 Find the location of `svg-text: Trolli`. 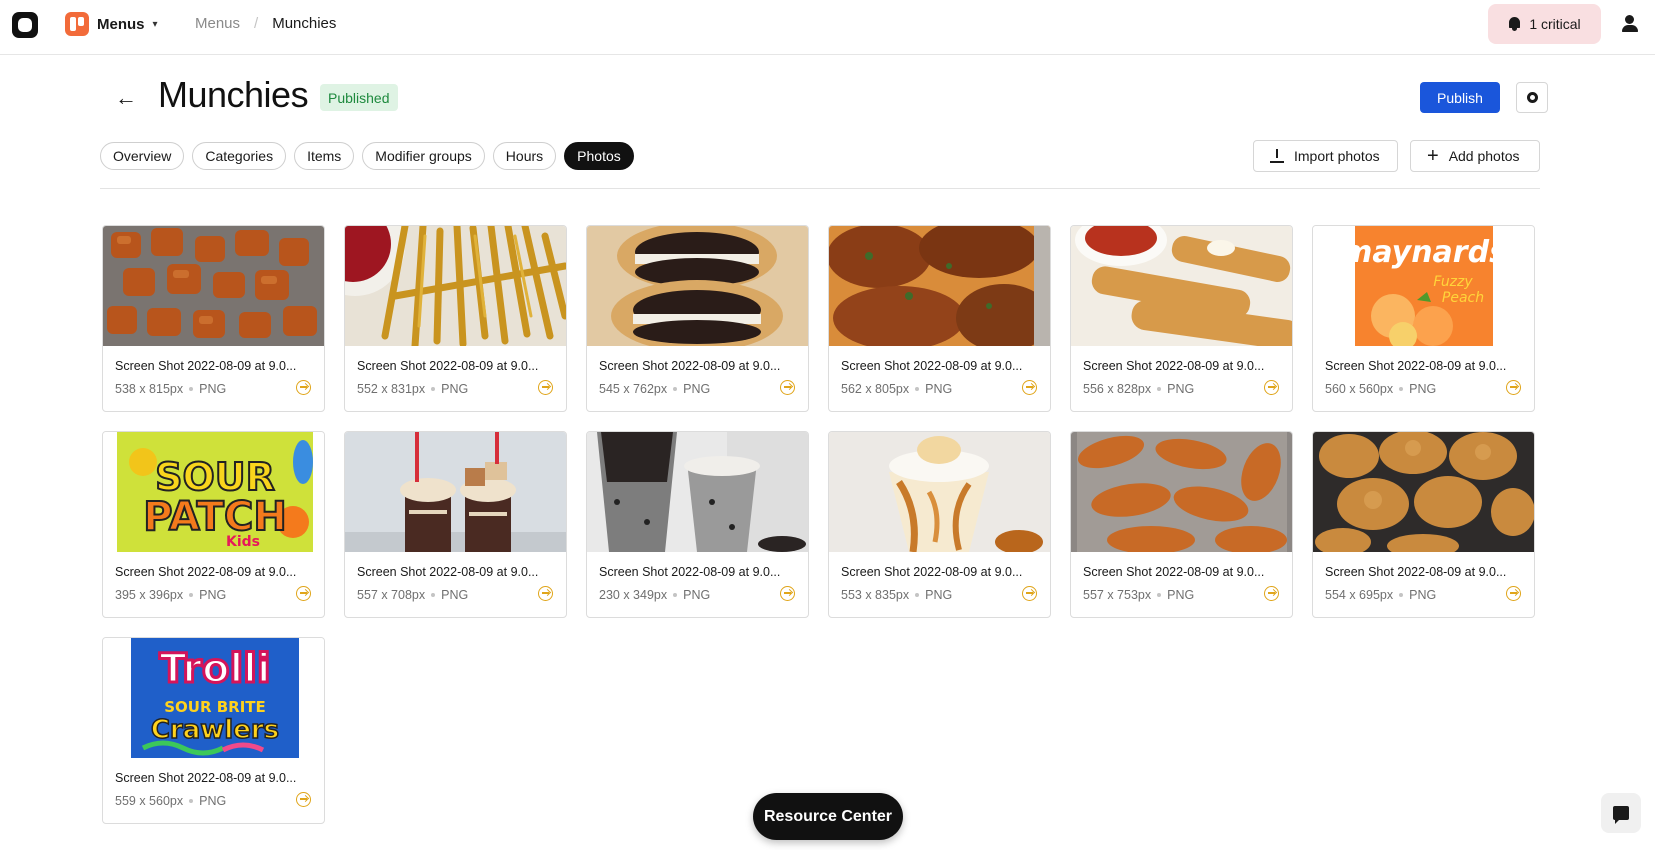

svg-text: Trolli is located at coordinates (214, 669).